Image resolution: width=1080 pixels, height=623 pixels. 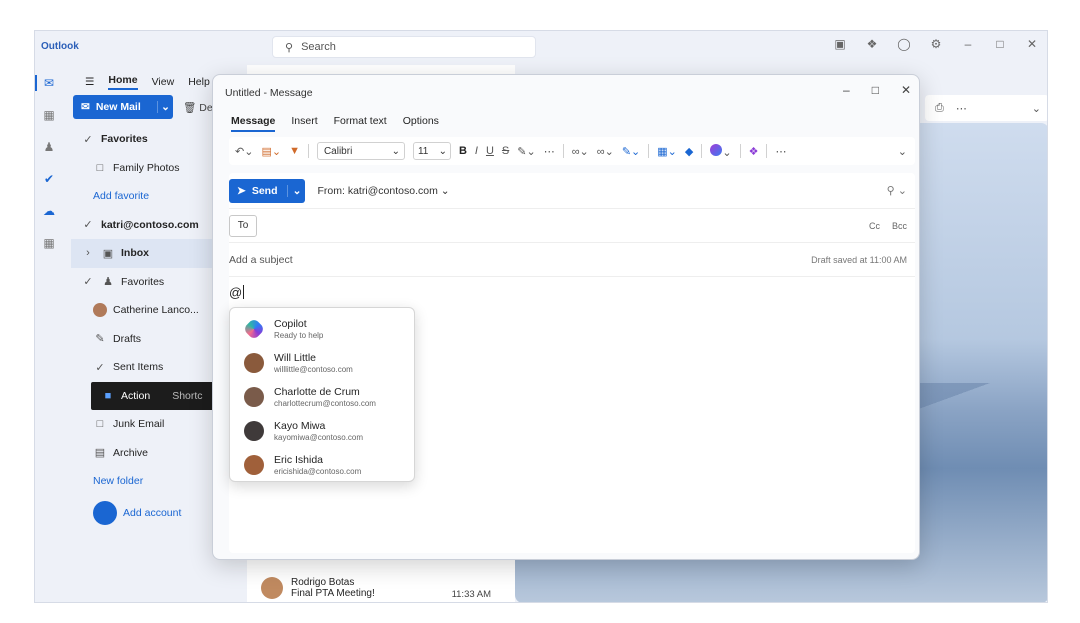 I want to click on link-icon: ∞⌄, so click(x=605, y=151).